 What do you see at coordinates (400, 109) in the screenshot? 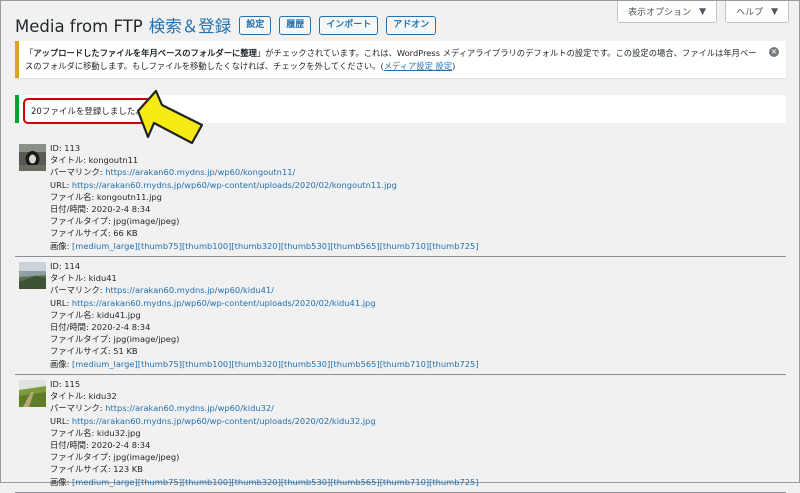
I see `success-notice: 20ファイルを登録しました。` at bounding box center [400, 109].